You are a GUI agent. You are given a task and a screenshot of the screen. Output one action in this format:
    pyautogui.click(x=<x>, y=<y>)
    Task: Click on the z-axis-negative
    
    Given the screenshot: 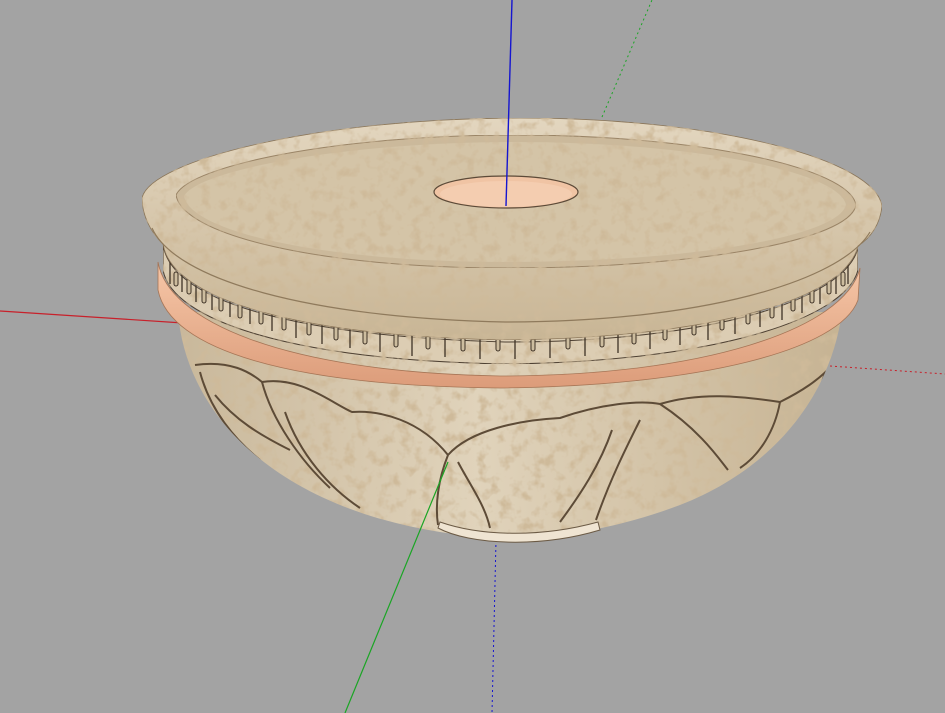 What is the action you would take?
    pyautogui.click(x=494, y=626)
    